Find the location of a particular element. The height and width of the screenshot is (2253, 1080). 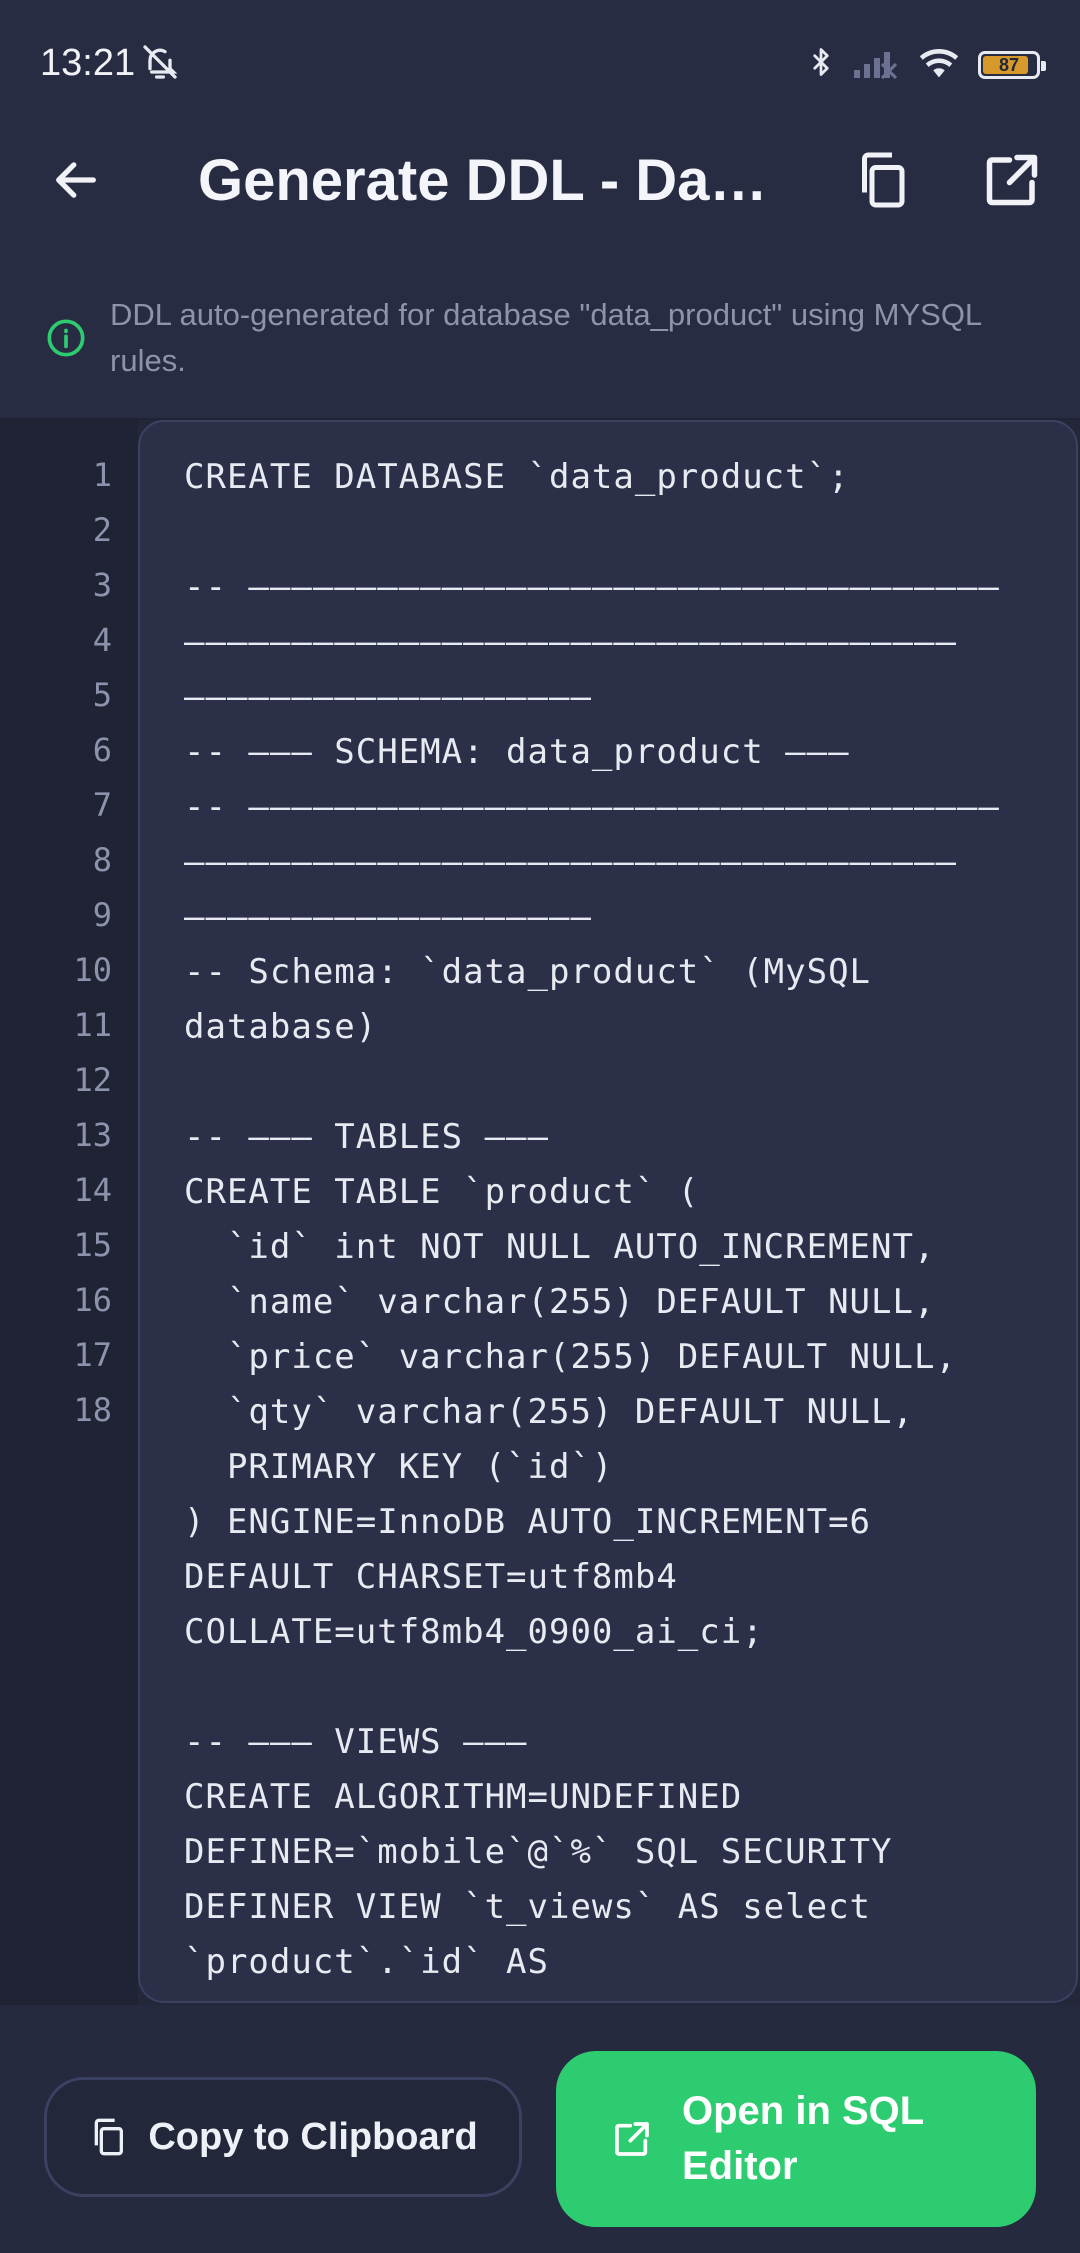

bell-off-icon is located at coordinates (160, 64).